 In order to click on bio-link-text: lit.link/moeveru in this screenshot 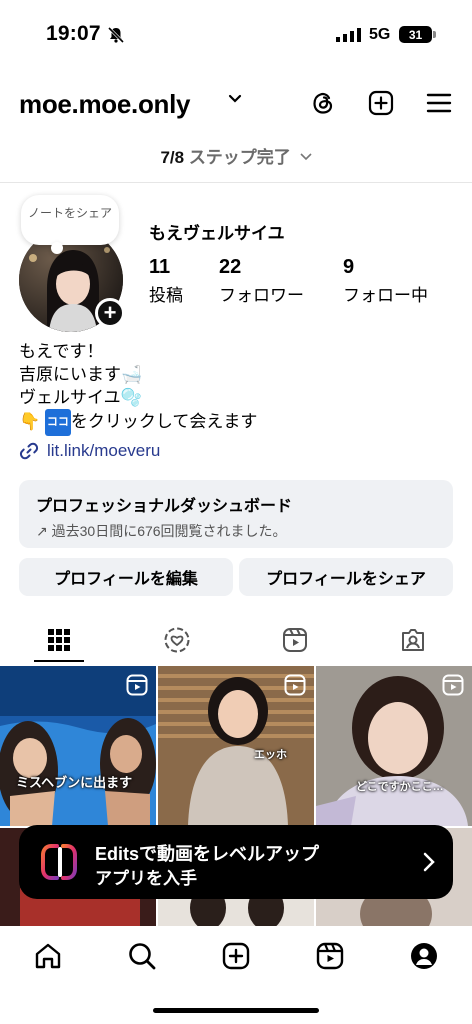, I will do `click(104, 450)`.